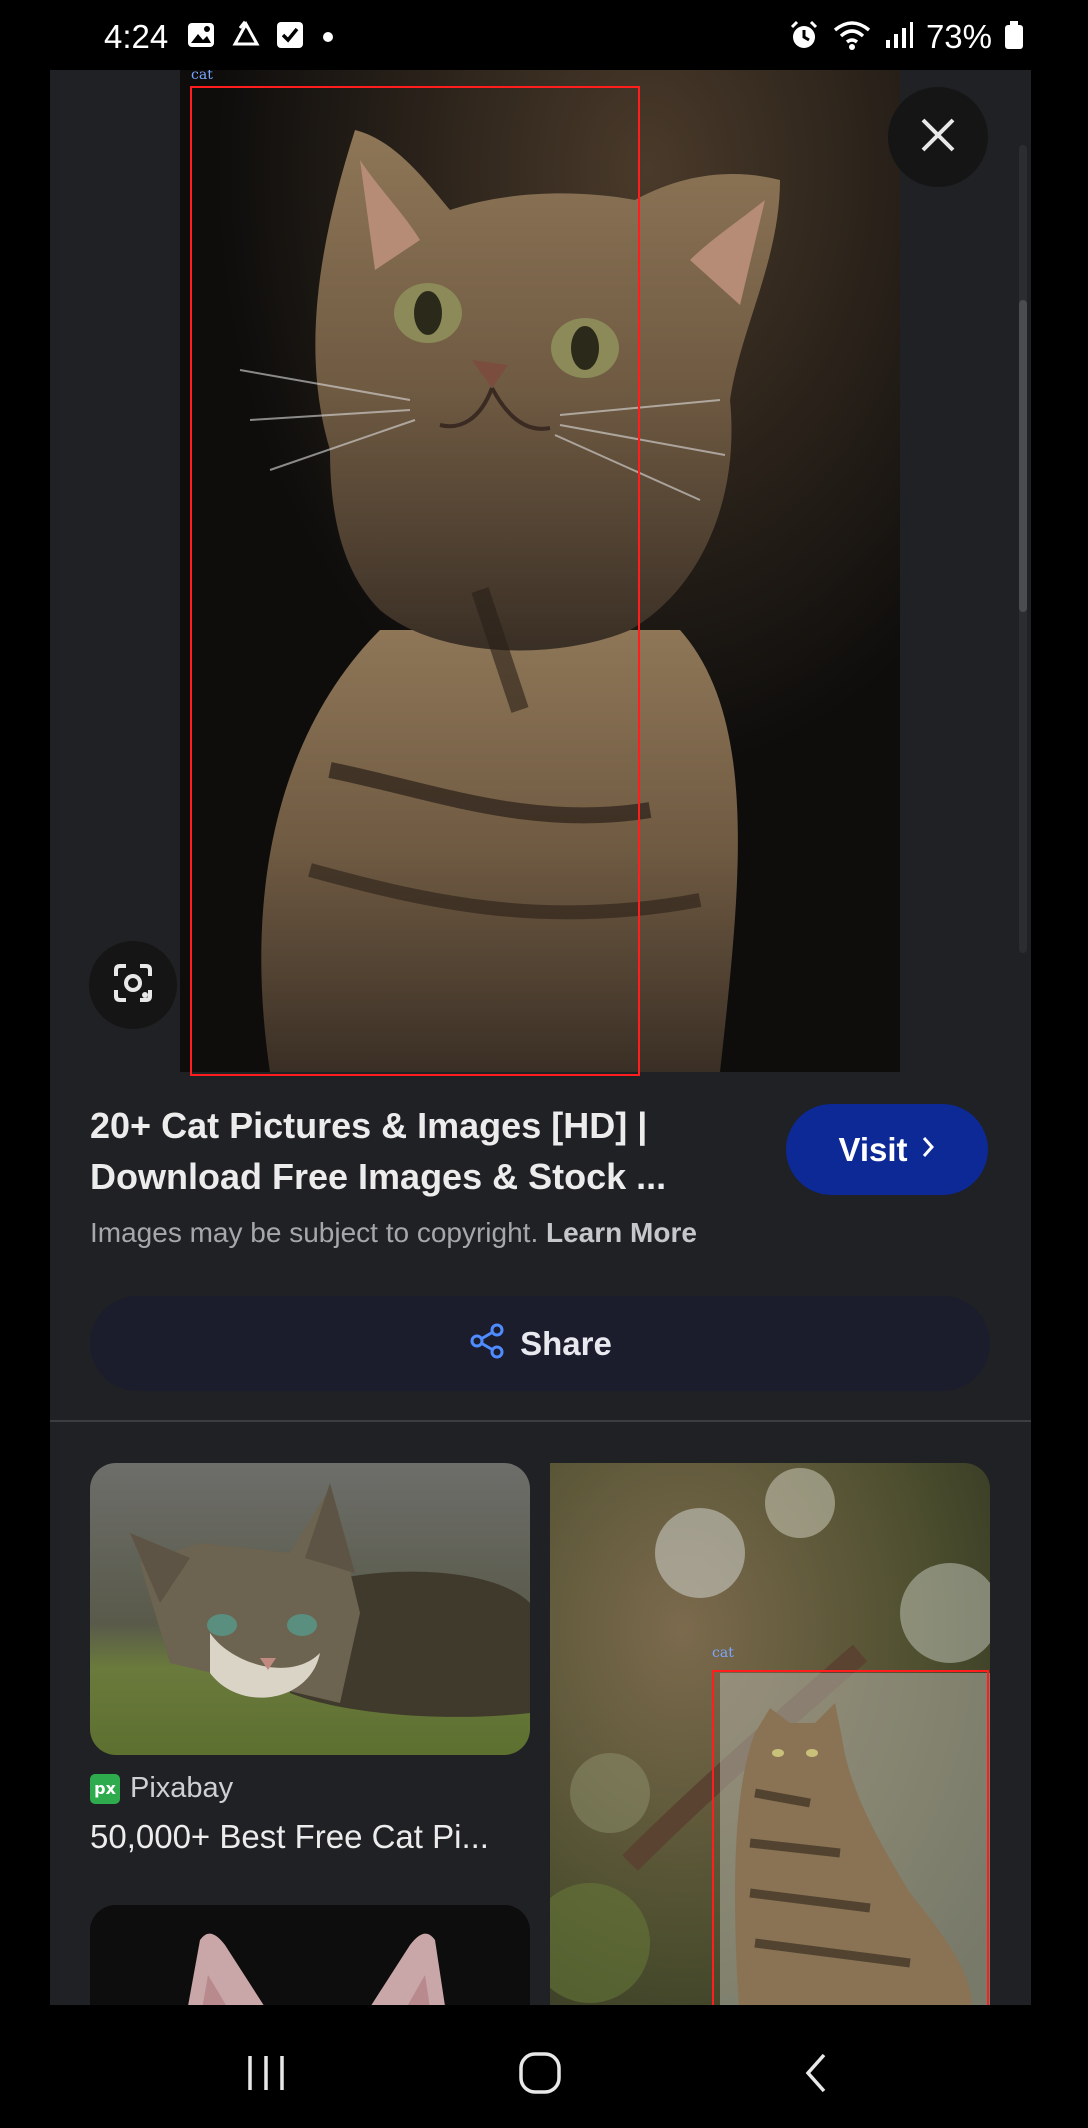 The image size is (1088, 2128). I want to click on share-label: Share, so click(566, 1343).